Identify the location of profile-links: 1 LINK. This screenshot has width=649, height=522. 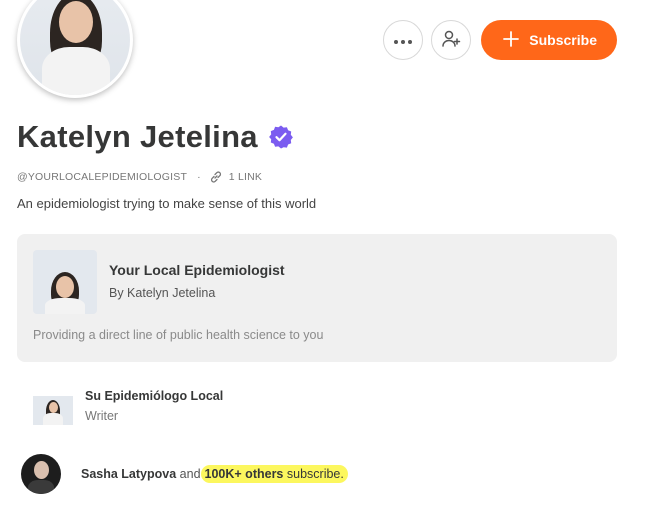
(245, 177).